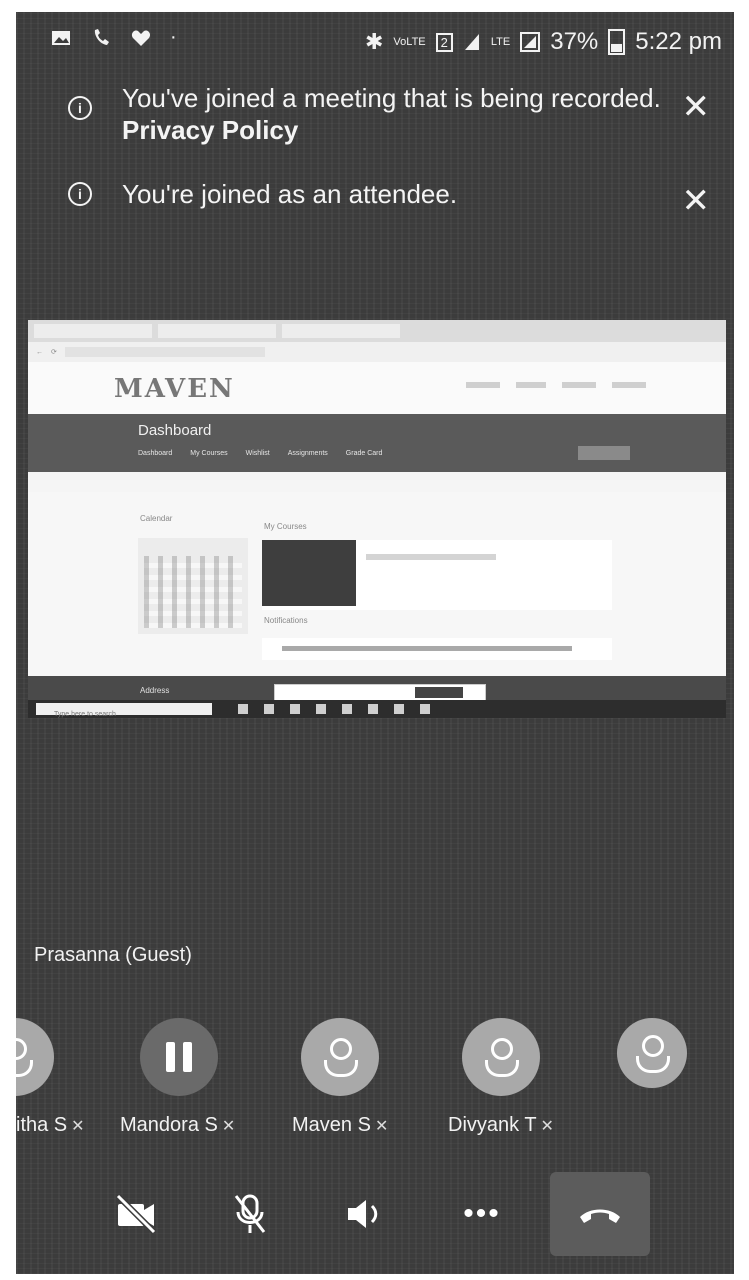 This screenshot has width=749, height=1280. I want to click on site-header: MAVEN, so click(377, 388).